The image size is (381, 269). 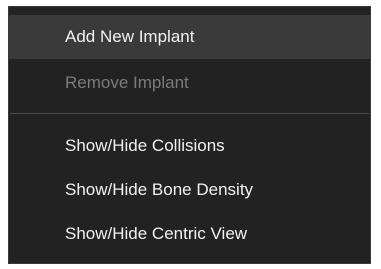 I want to click on menu-item-label: Show/Hide Collisions, so click(x=145, y=145).